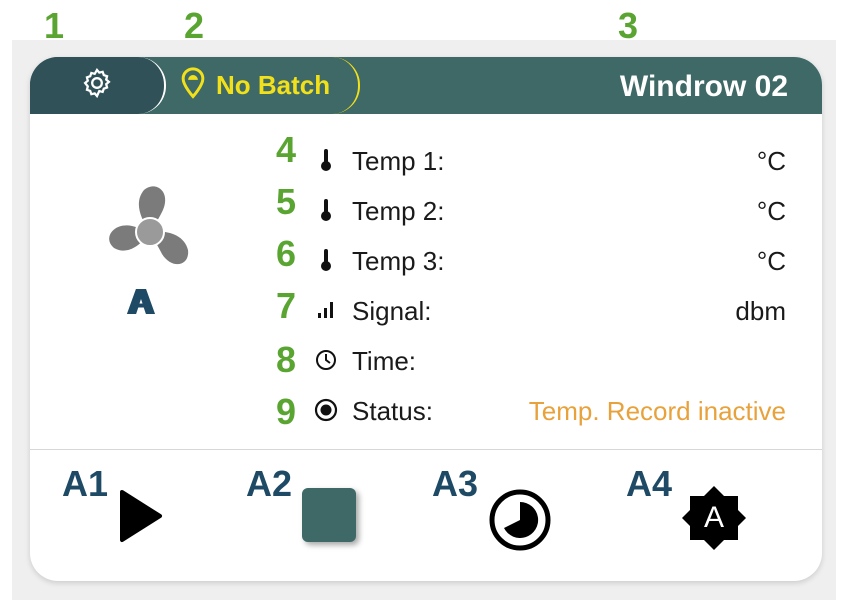 This screenshot has width=848, height=610. What do you see at coordinates (85, 483) in the screenshot?
I see `callout-a1: A1` at bounding box center [85, 483].